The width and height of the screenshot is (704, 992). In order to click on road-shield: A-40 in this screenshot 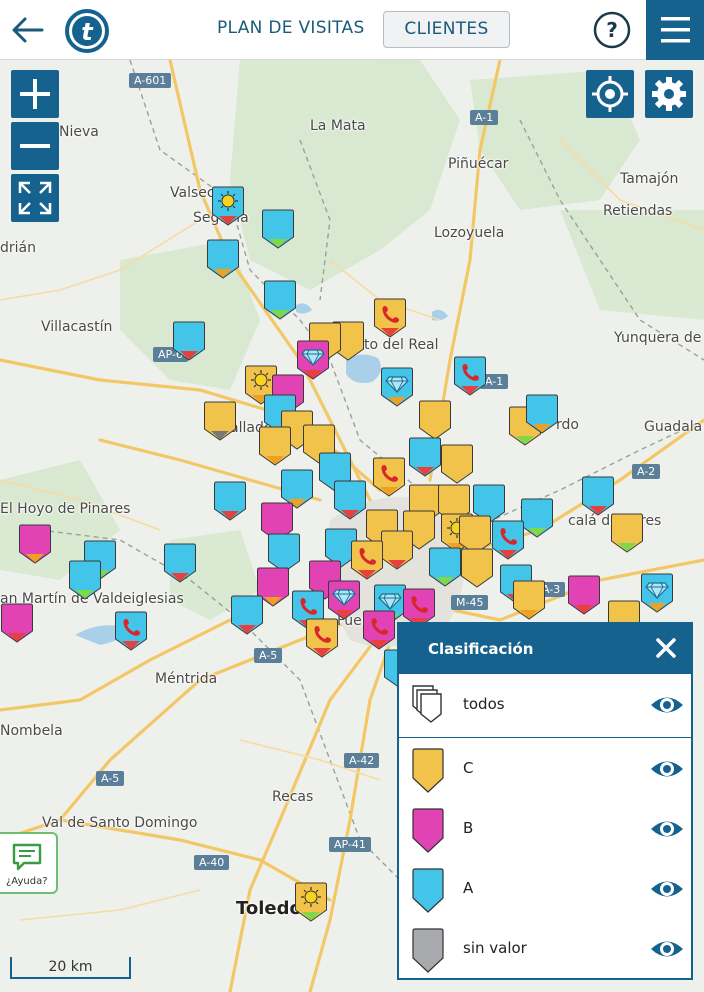, I will do `click(212, 862)`.